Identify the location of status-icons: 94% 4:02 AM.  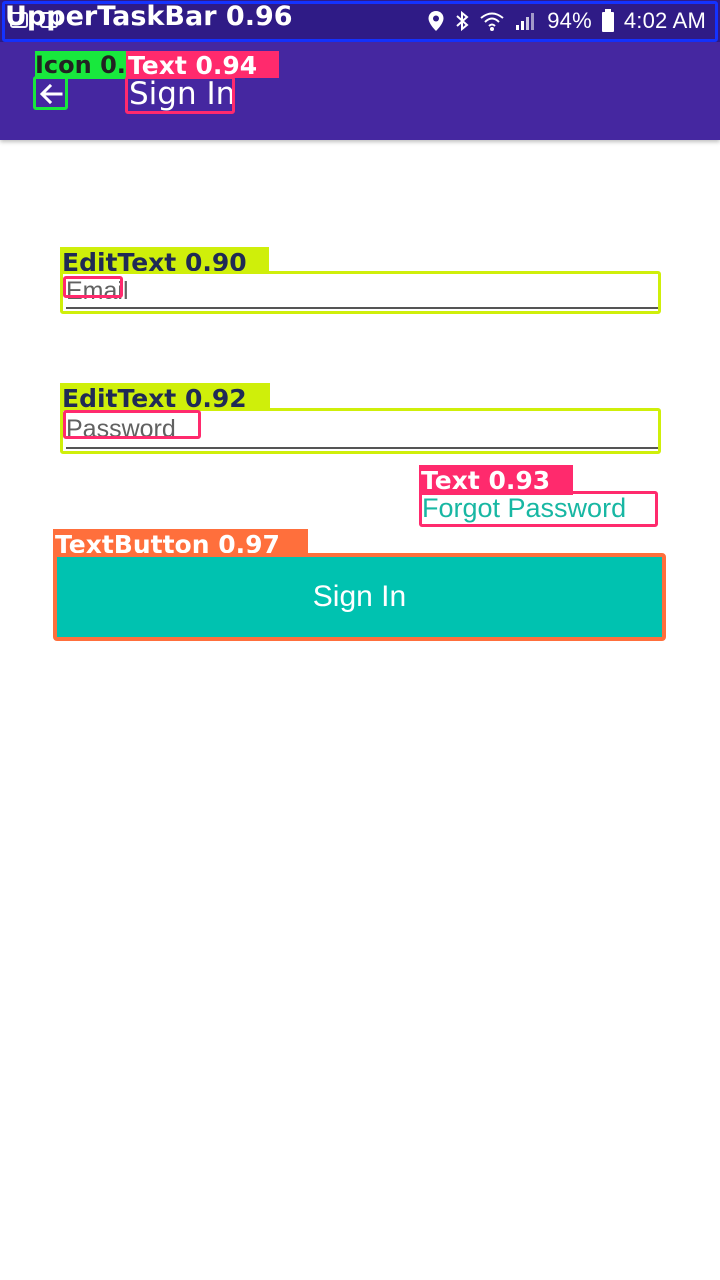
(566, 21).